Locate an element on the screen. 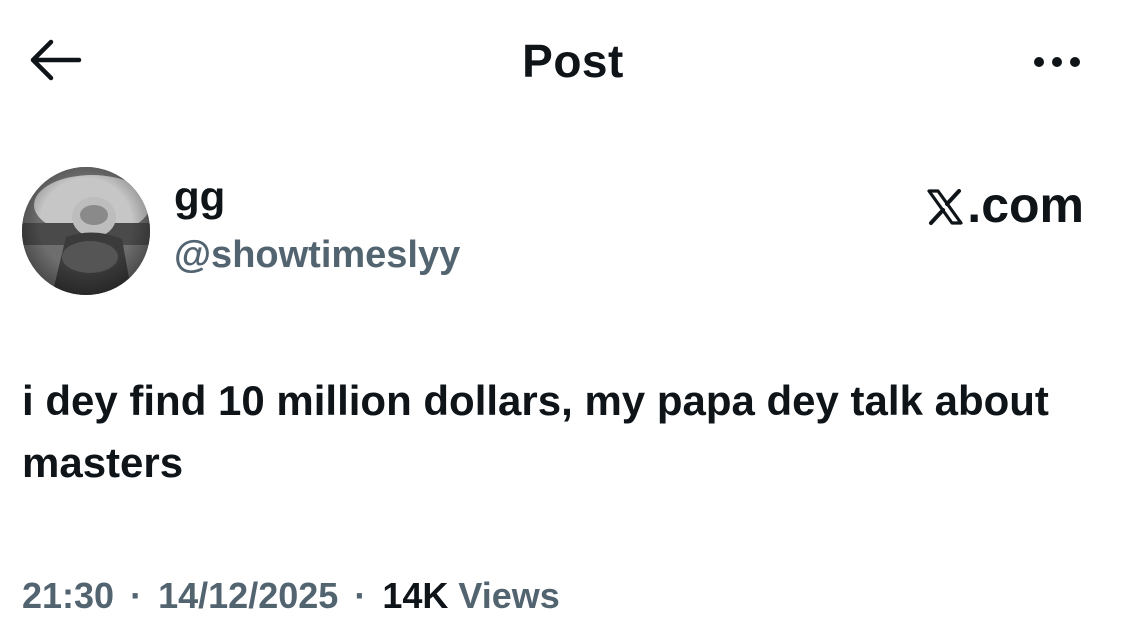 The height and width of the screenshot is (640, 1146). post-meta: 21:30 · 14/12/2025 · 14K Views is located at coordinates (291, 596).